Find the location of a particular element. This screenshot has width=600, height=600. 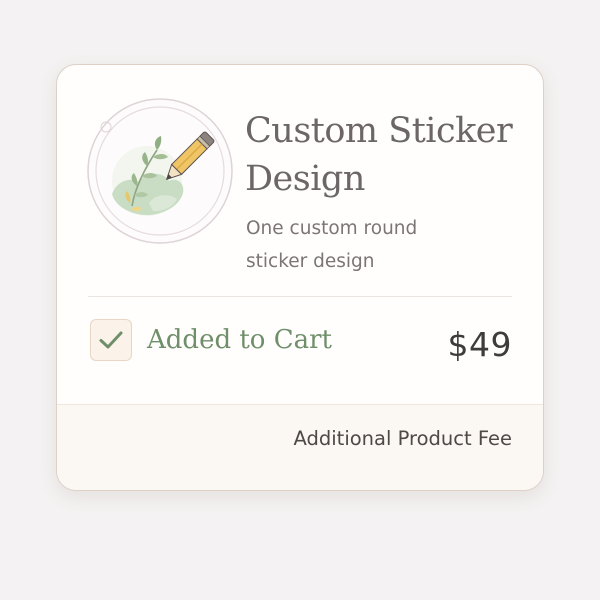

divider is located at coordinates (300, 296).